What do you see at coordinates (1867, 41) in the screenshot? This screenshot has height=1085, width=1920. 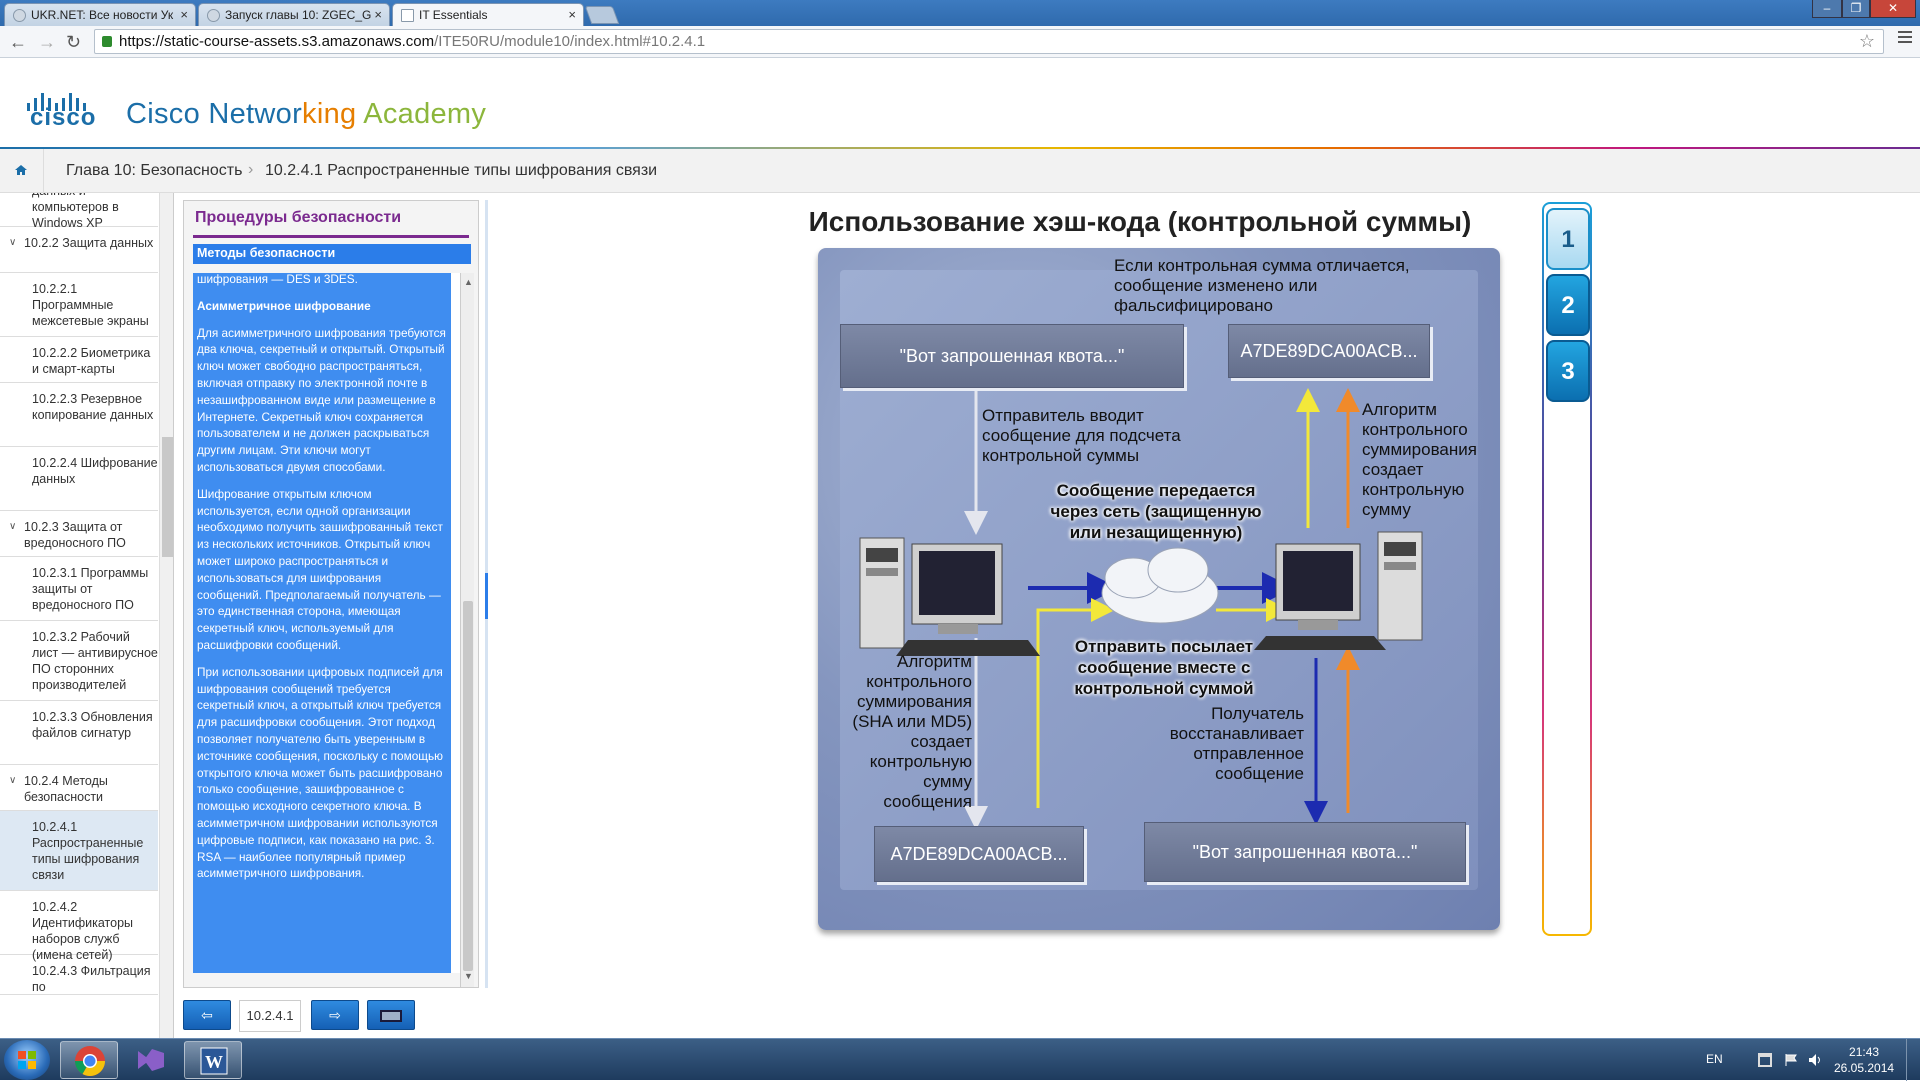 I see `bookmark-star-icon: ☆` at bounding box center [1867, 41].